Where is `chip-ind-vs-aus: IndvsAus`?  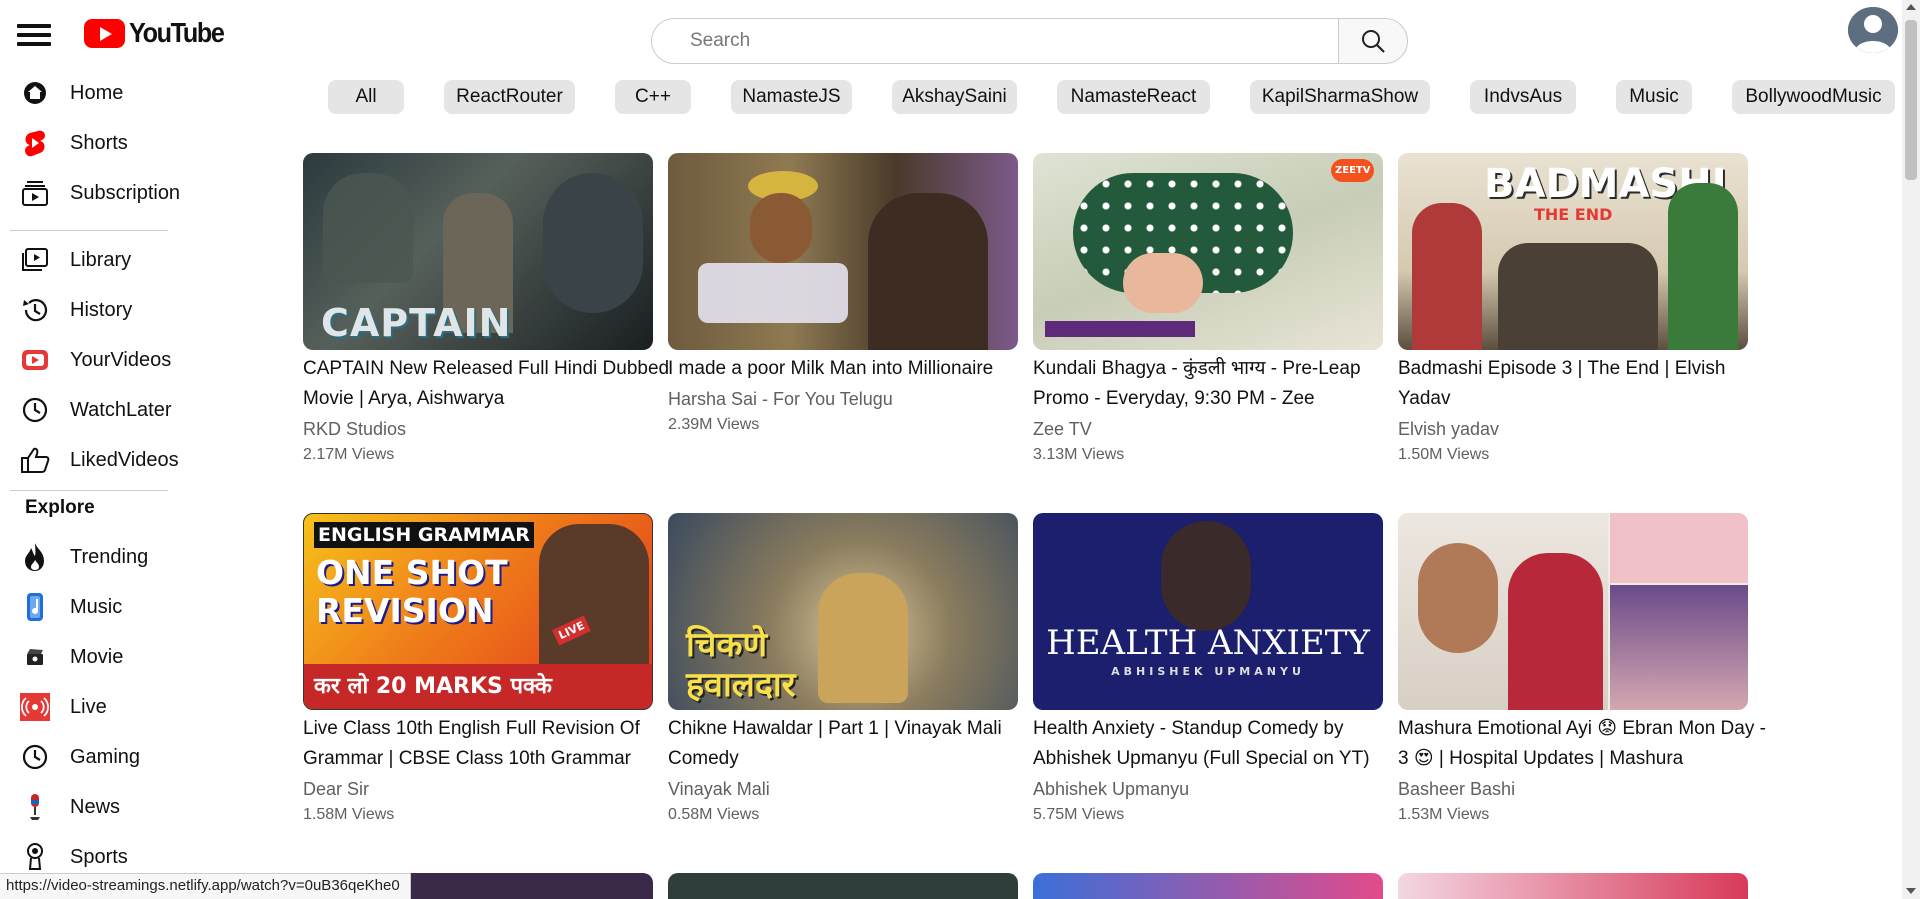
chip-ind-vs-aus: IndvsAus is located at coordinates (1523, 97).